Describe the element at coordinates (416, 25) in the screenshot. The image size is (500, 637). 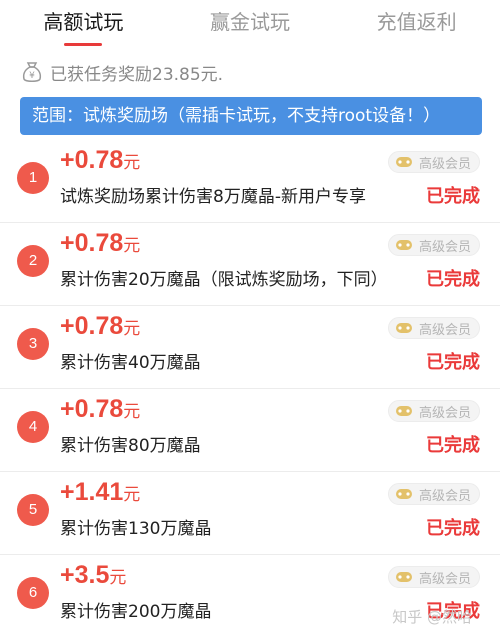
I see `tab-recharge-rebate: 充值返利` at that location.